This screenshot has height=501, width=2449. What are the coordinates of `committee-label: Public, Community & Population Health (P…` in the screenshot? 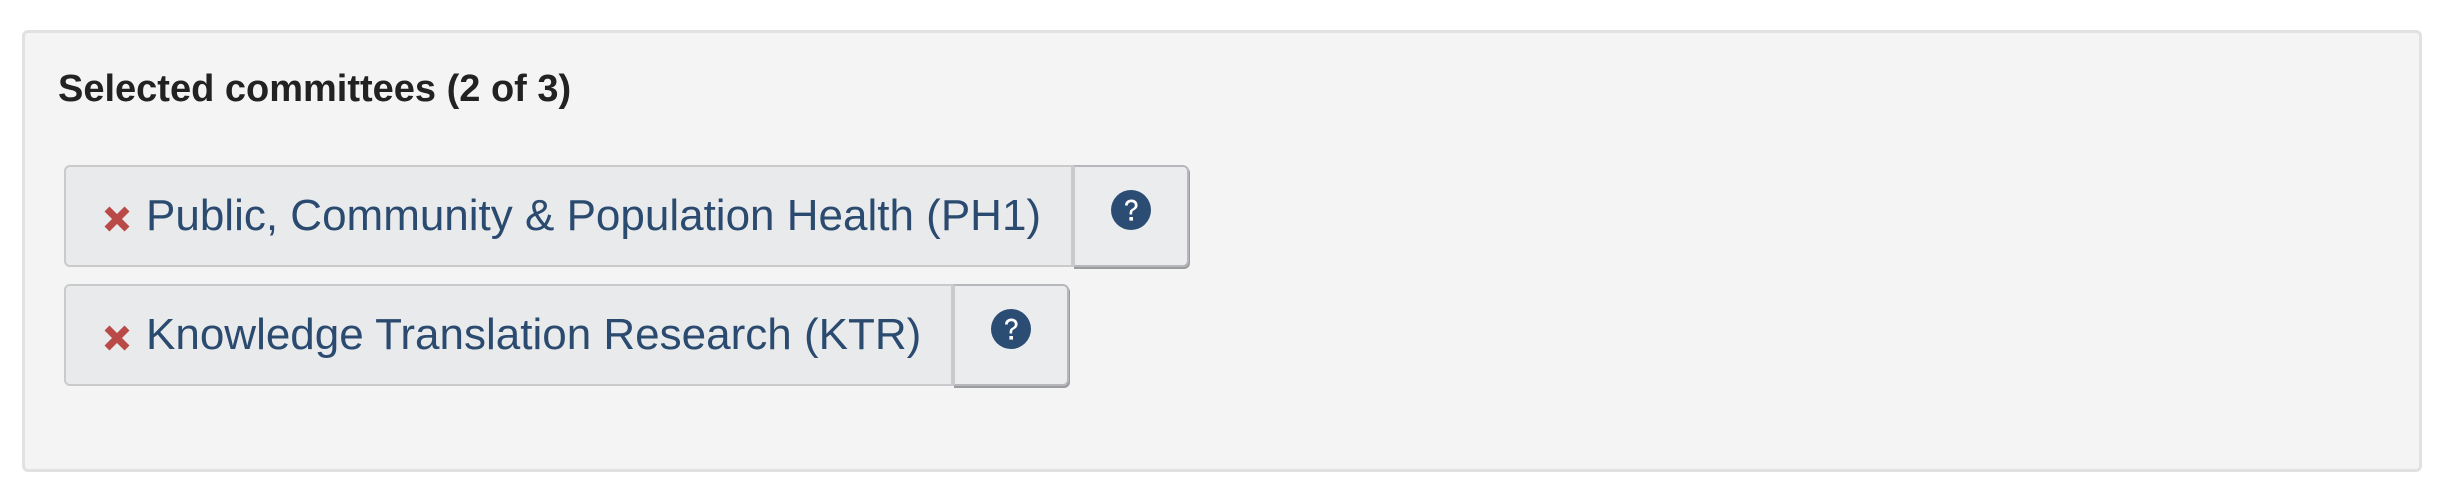 It's located at (594, 215).